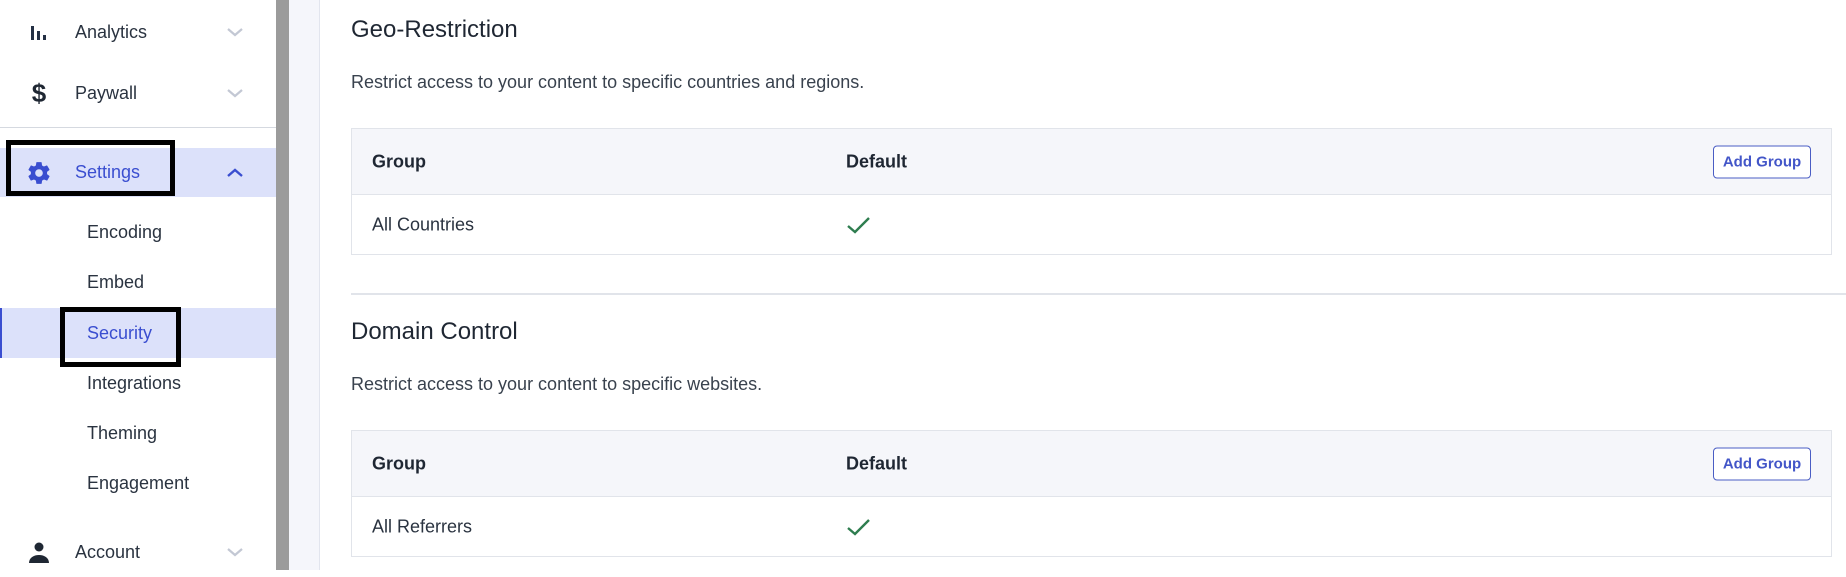 The image size is (1846, 577). What do you see at coordinates (108, 551) in the screenshot?
I see `sidebar-item-label: Account` at bounding box center [108, 551].